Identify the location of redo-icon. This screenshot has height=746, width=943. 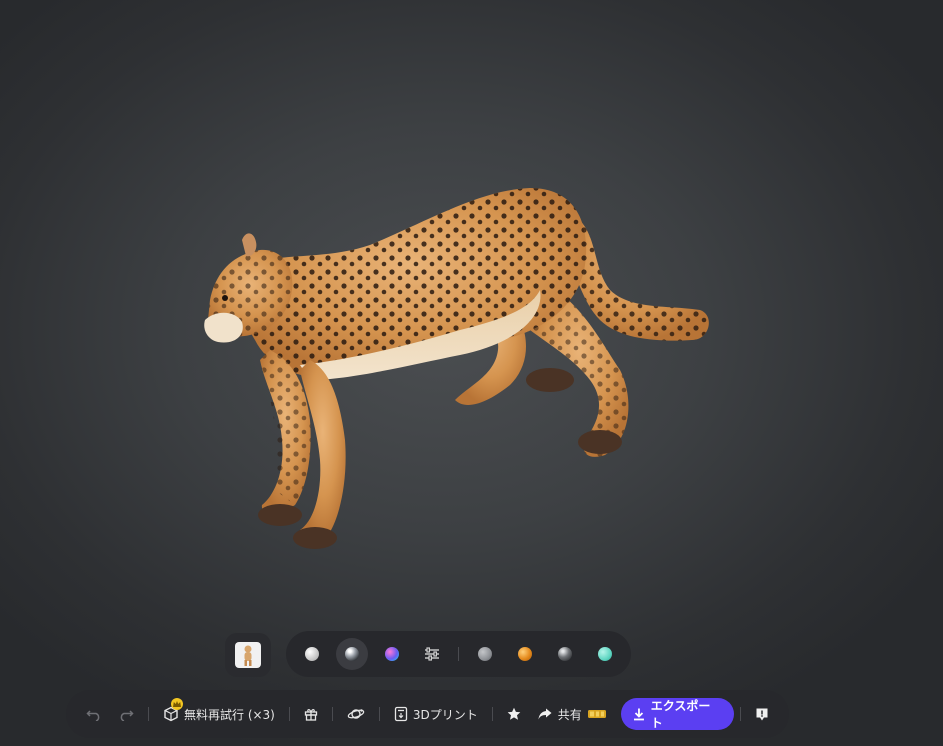
(127, 715).